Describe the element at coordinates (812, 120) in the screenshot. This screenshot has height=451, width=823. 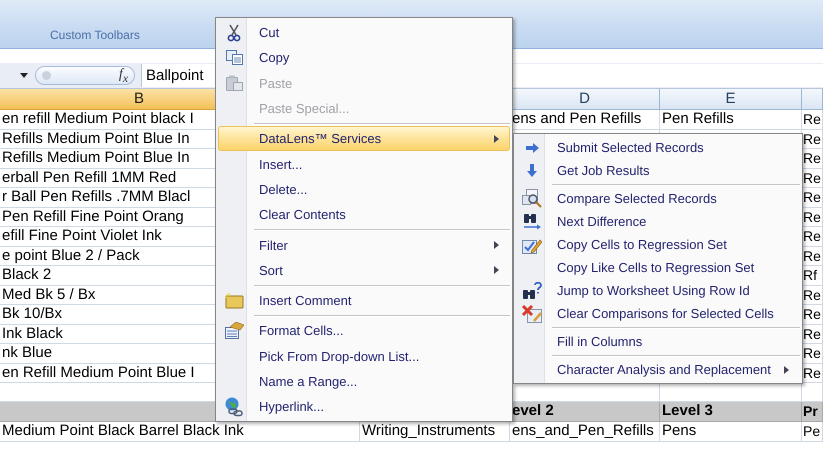
I see `table-cell: Re` at that location.